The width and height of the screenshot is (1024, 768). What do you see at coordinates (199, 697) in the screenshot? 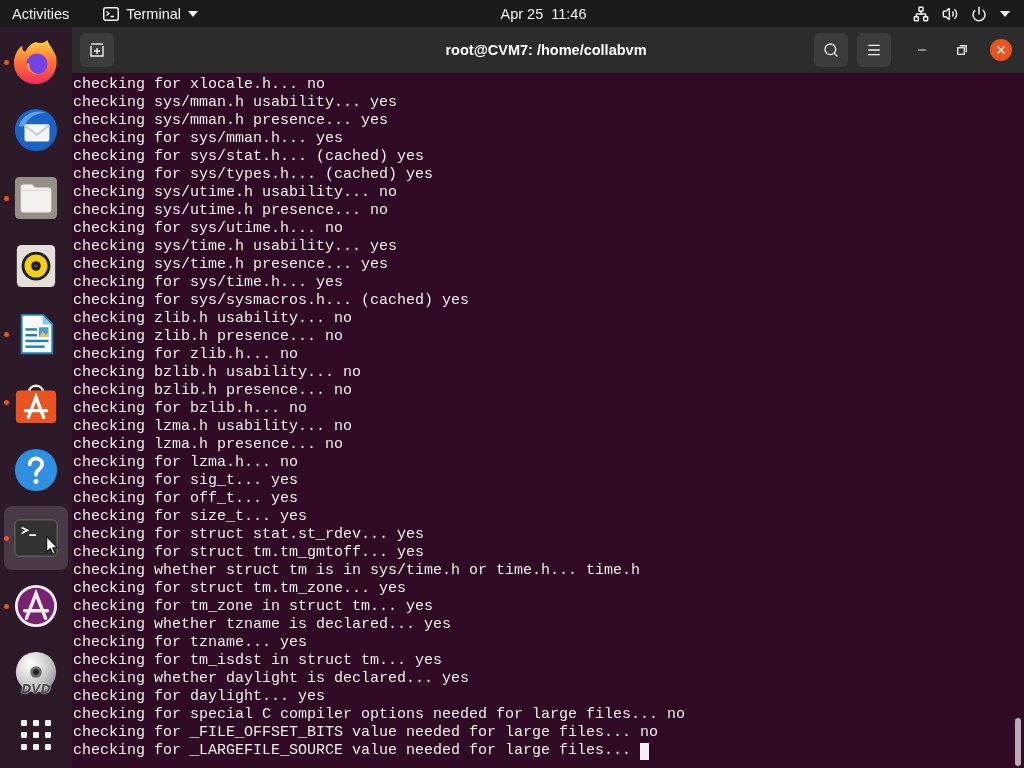
I see `terminal-line: checking for daylight... yes` at bounding box center [199, 697].